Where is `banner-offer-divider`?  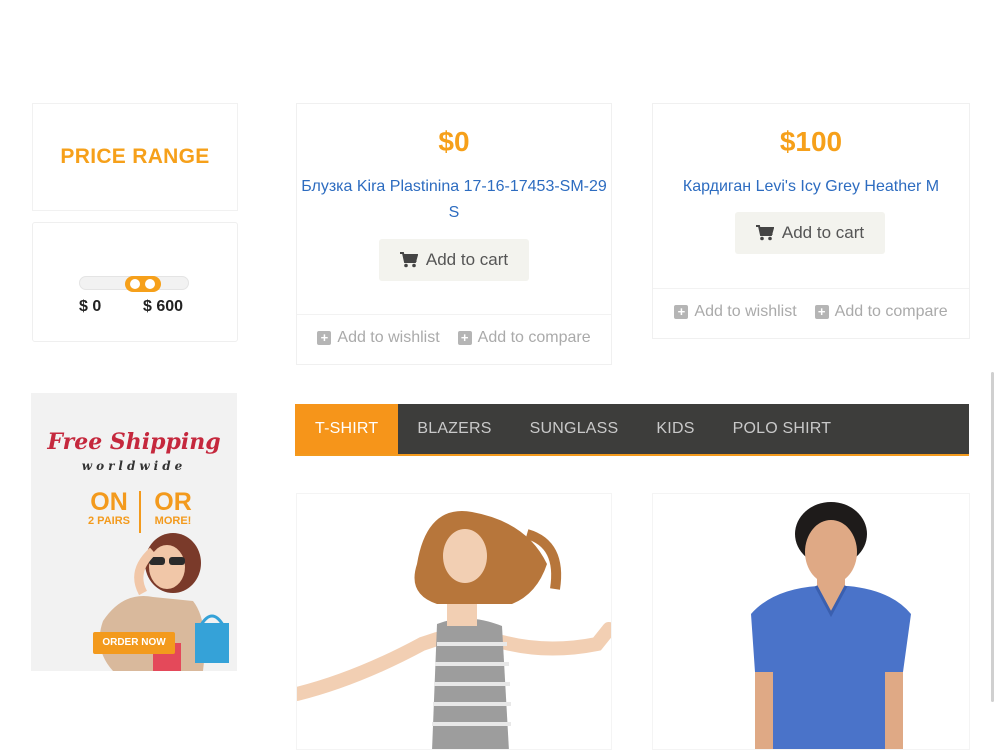
banner-offer-divider is located at coordinates (140, 512).